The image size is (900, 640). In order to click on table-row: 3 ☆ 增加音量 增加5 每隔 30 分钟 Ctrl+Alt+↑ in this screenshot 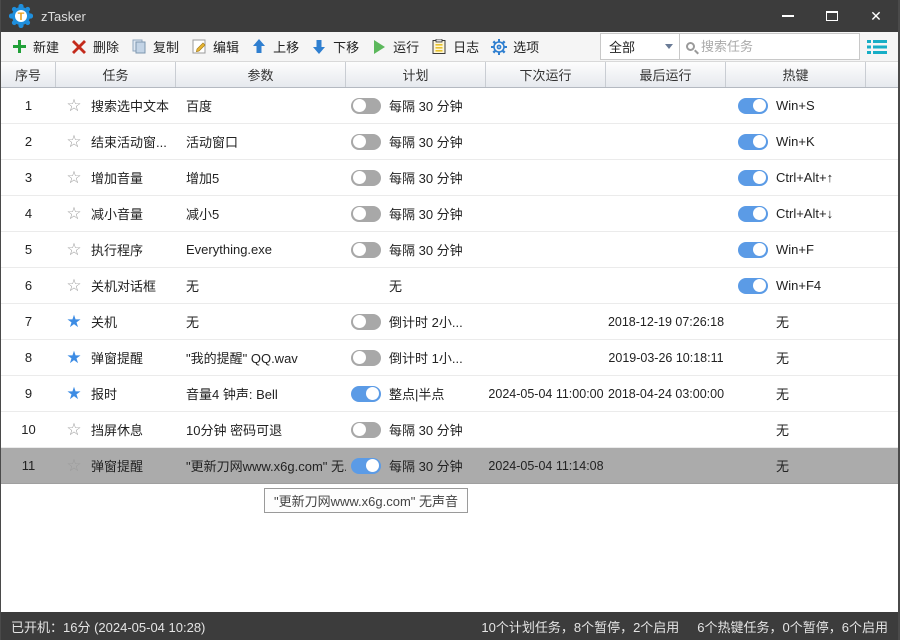, I will do `click(449, 178)`.